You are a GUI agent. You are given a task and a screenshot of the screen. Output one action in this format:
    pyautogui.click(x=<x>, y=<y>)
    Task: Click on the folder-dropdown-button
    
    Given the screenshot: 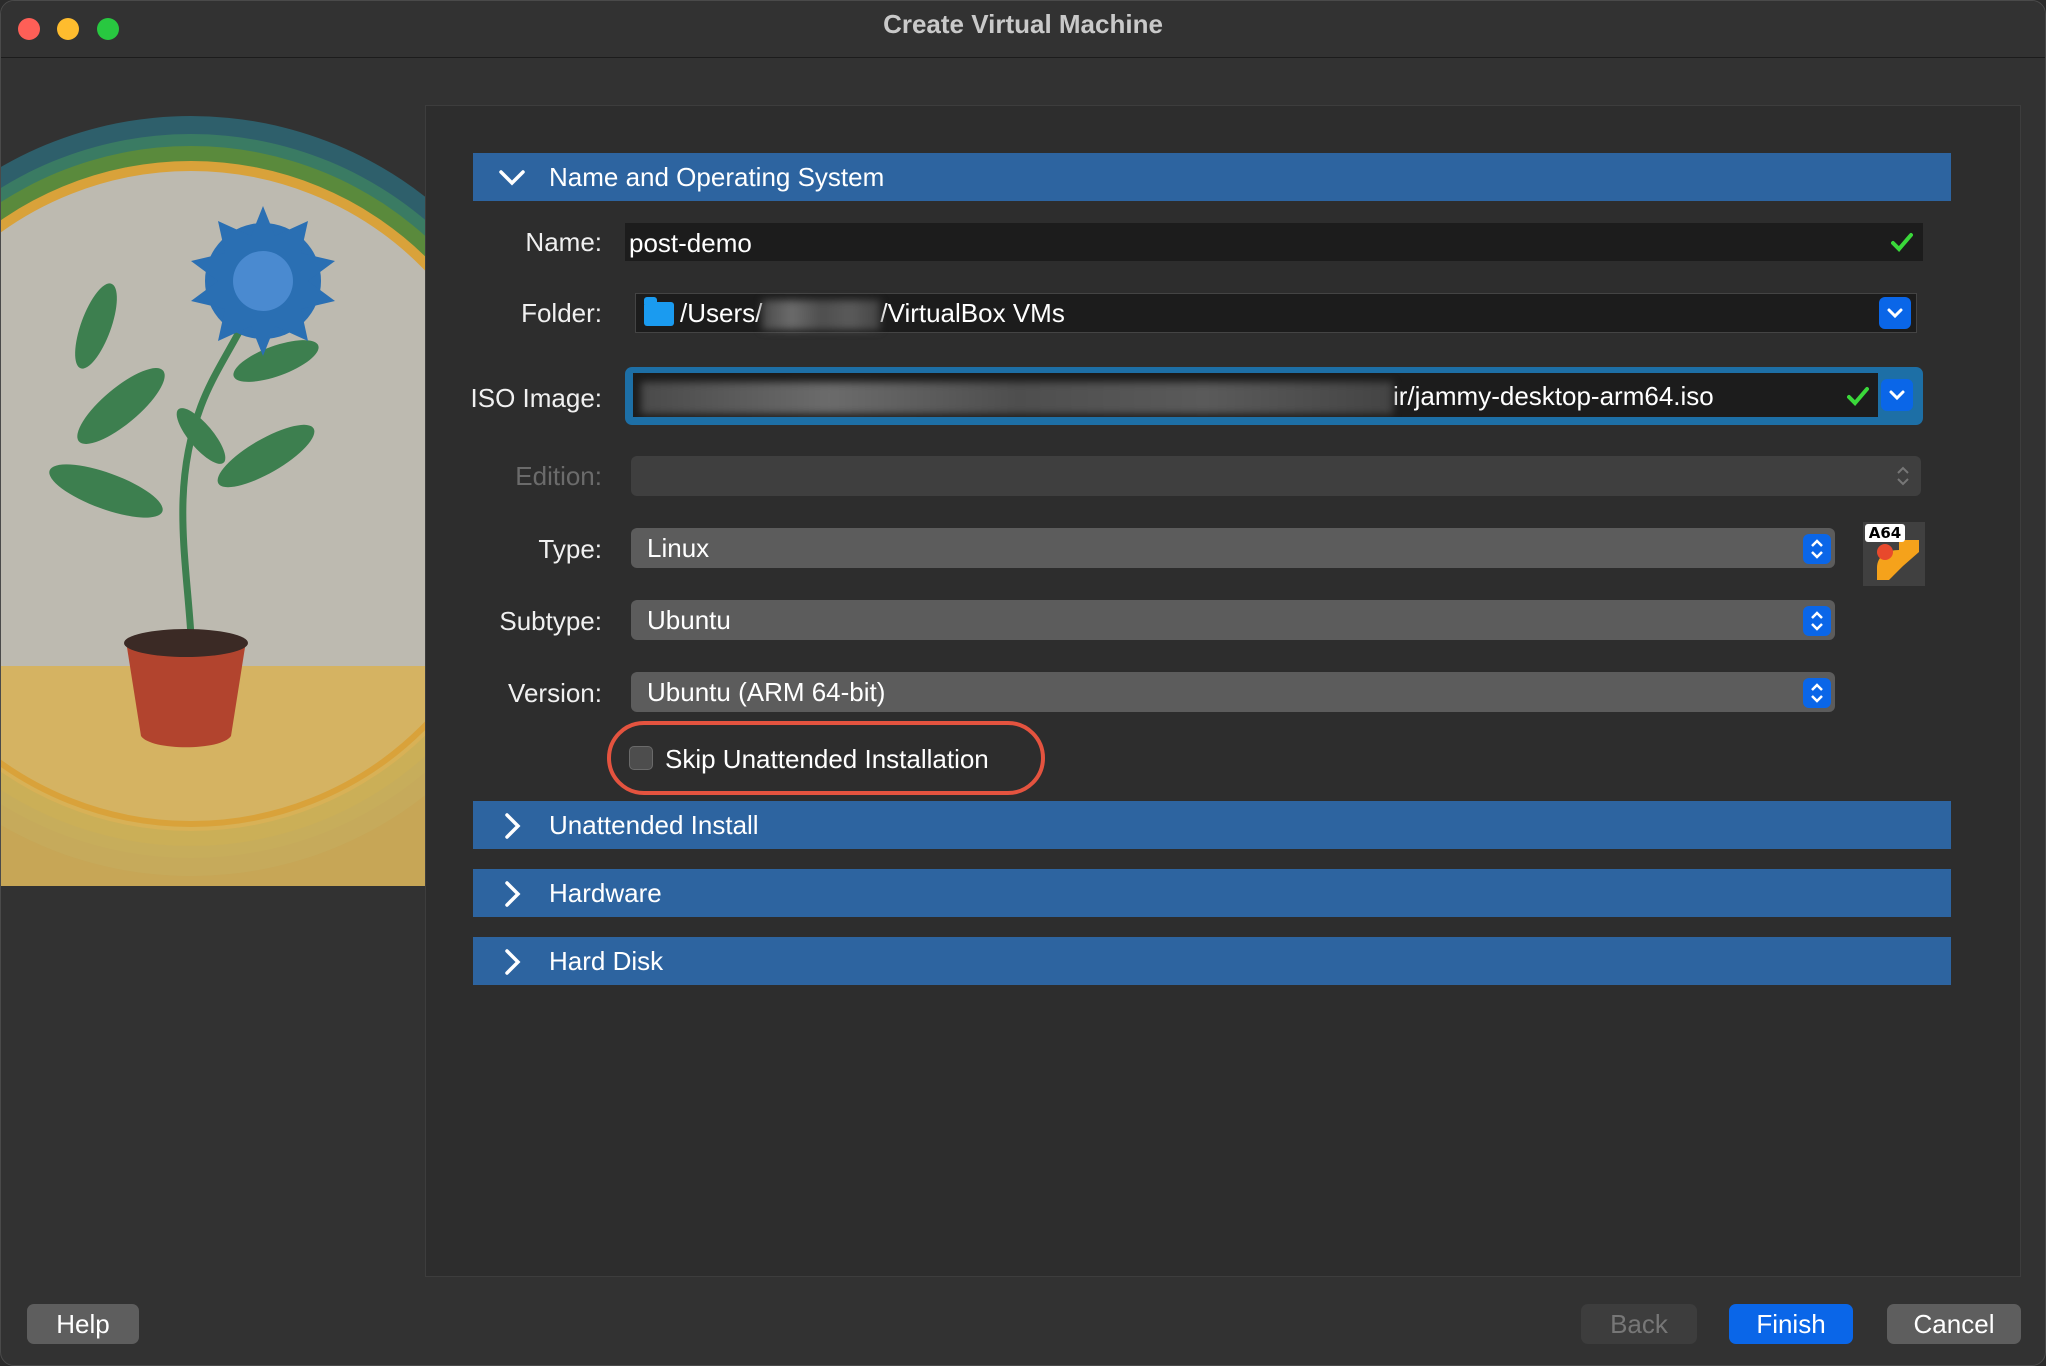 What is the action you would take?
    pyautogui.click(x=1895, y=313)
    